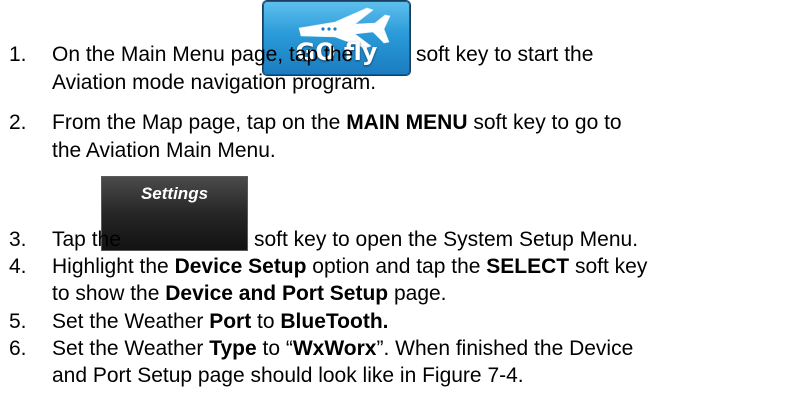 This screenshot has width=812, height=418. What do you see at coordinates (505, 54) in the screenshot?
I see `step-text: soft key to start the` at bounding box center [505, 54].